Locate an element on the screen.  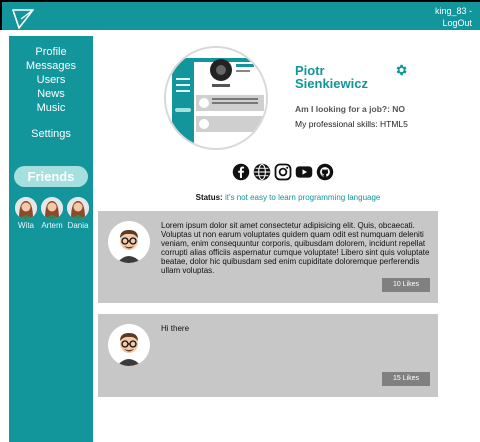
sidebar-item-news: News is located at coordinates (51, 94).